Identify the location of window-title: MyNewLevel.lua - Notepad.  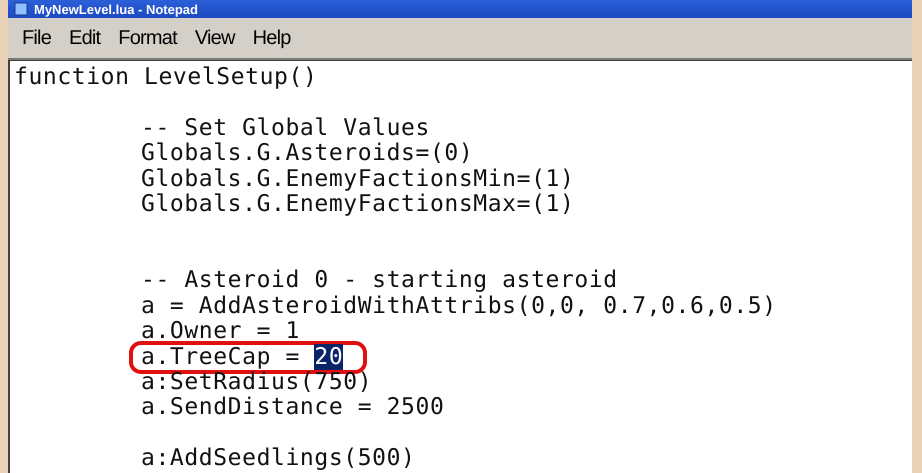
(116, 9).